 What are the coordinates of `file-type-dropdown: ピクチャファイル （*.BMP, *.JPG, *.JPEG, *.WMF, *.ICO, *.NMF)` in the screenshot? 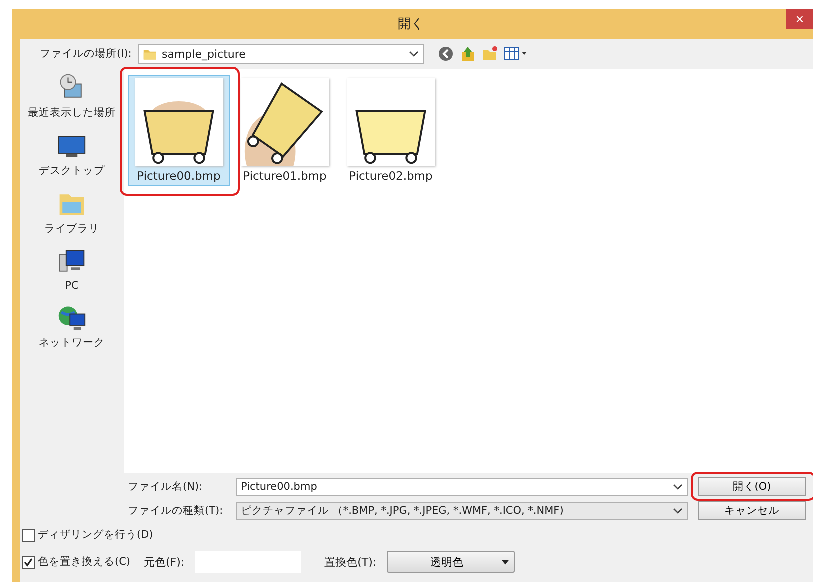 It's located at (462, 511).